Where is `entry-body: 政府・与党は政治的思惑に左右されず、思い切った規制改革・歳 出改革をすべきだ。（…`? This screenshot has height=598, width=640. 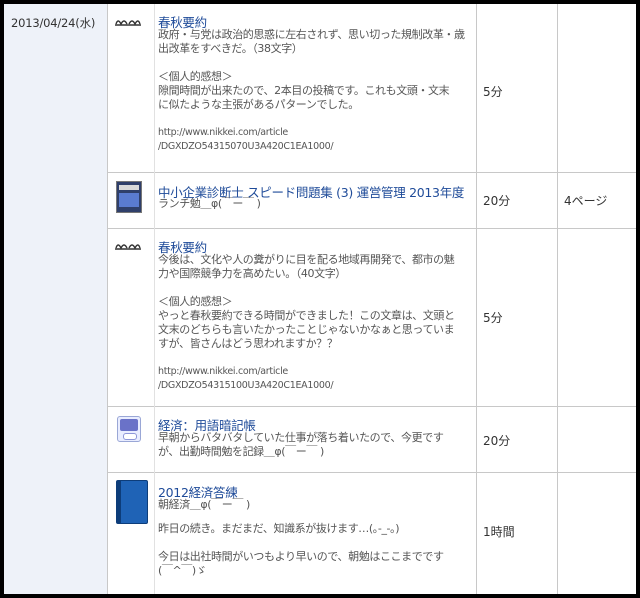
entry-body: 政府・与党は政治的思惑に左右されず、思い切った規制改革・歳 出改革をすべきだ。（… is located at coordinates (317, 91).